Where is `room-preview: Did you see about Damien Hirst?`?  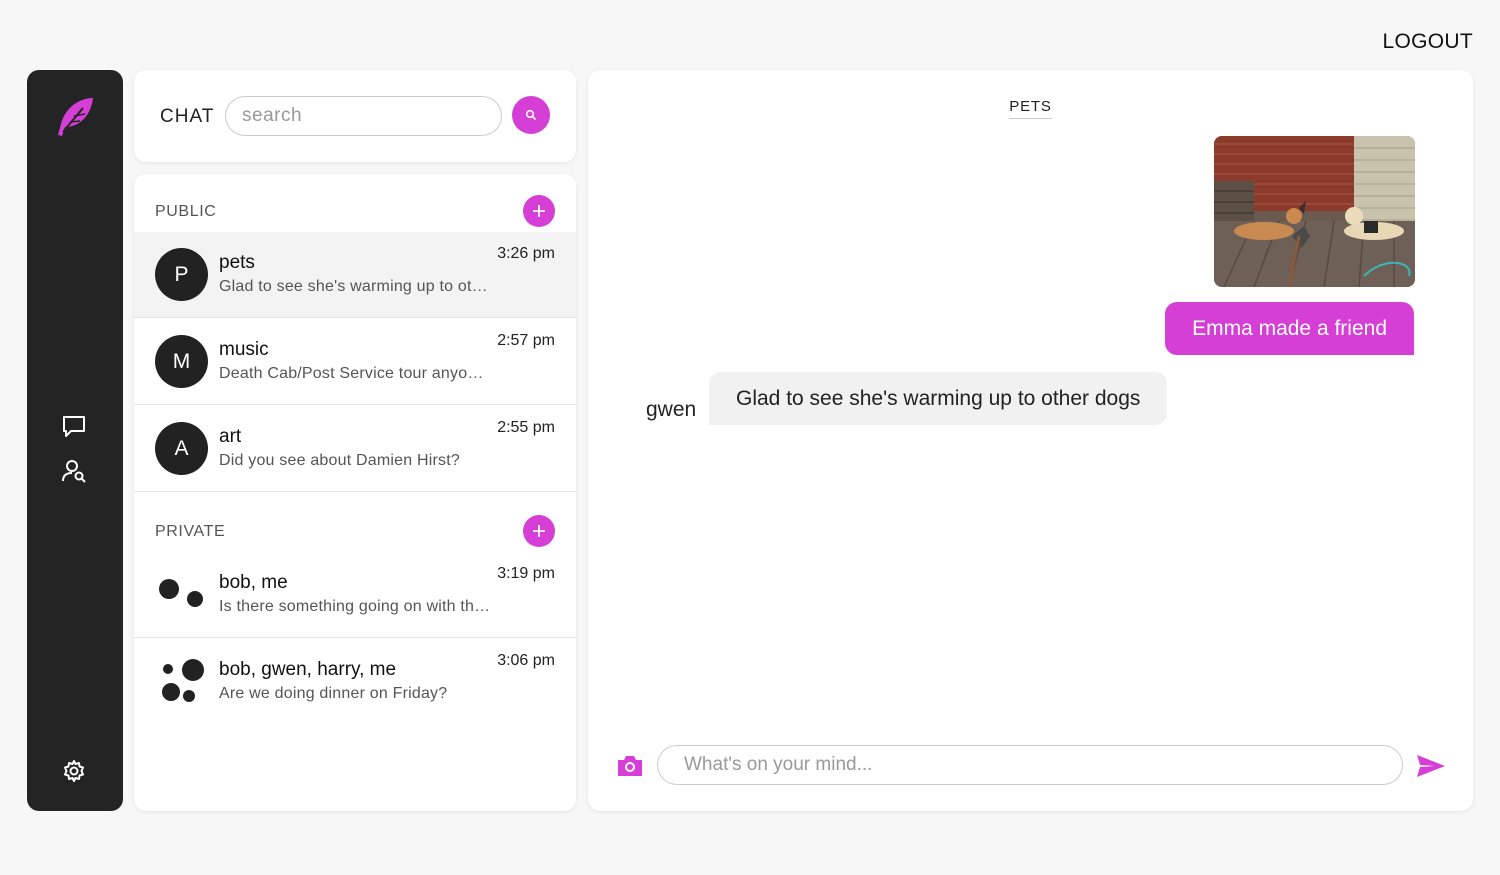
room-preview: Did you see about Damien Hirst? is located at coordinates (339, 460).